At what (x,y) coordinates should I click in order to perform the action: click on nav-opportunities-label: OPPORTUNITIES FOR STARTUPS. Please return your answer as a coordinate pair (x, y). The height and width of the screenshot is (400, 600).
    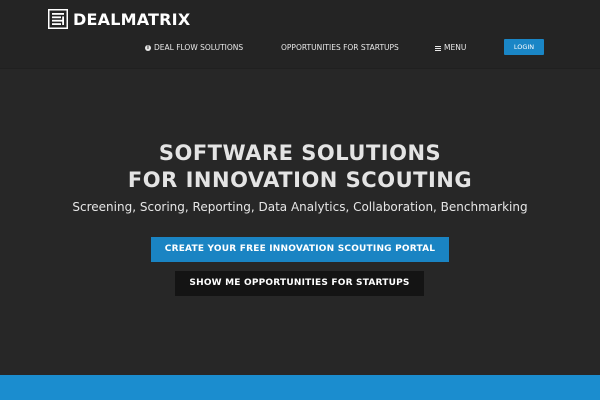
    Looking at the image, I should click on (340, 47).